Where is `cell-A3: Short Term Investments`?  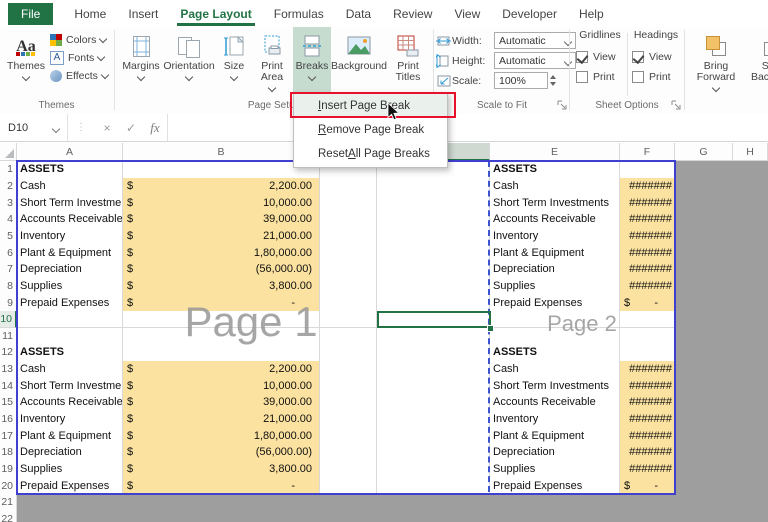 cell-A3: Short Term Investments is located at coordinates (70, 203).